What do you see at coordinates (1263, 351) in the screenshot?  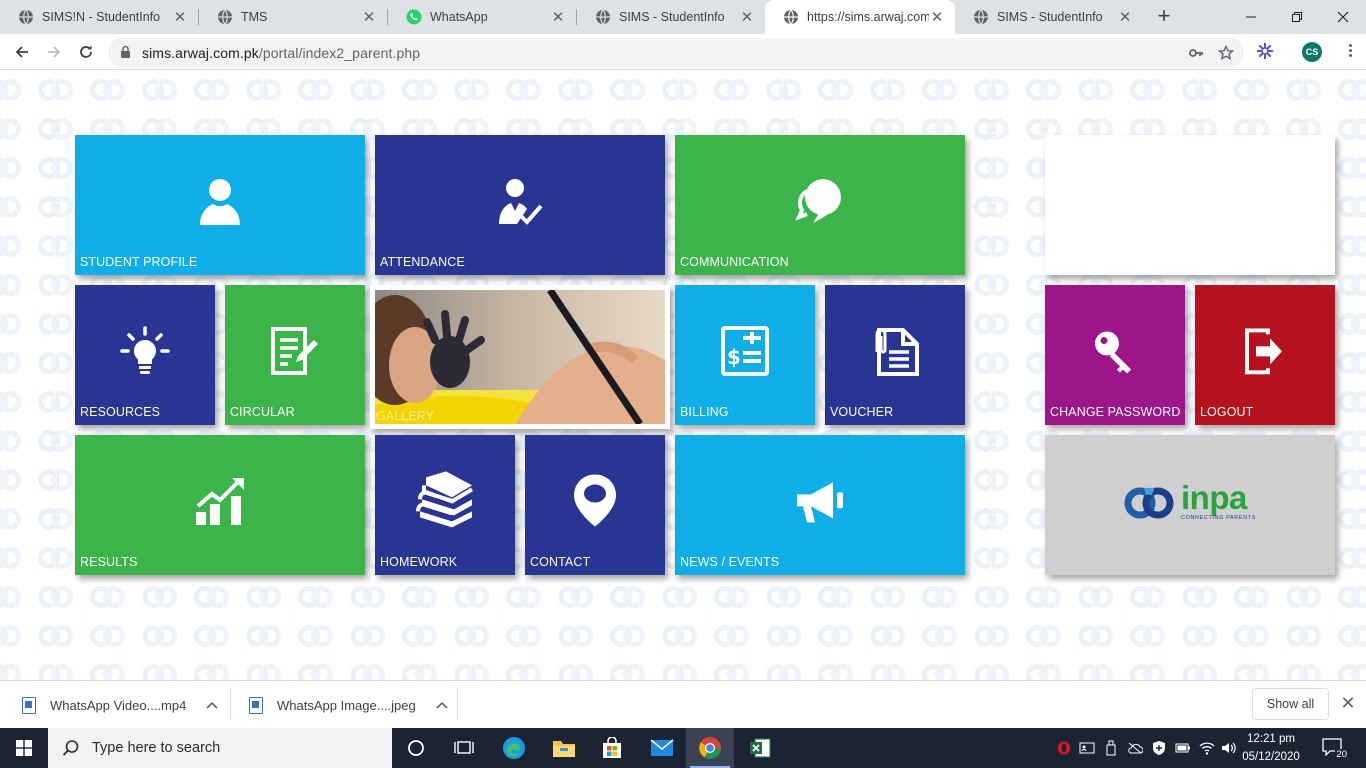 I see `sign-out-icon` at bounding box center [1263, 351].